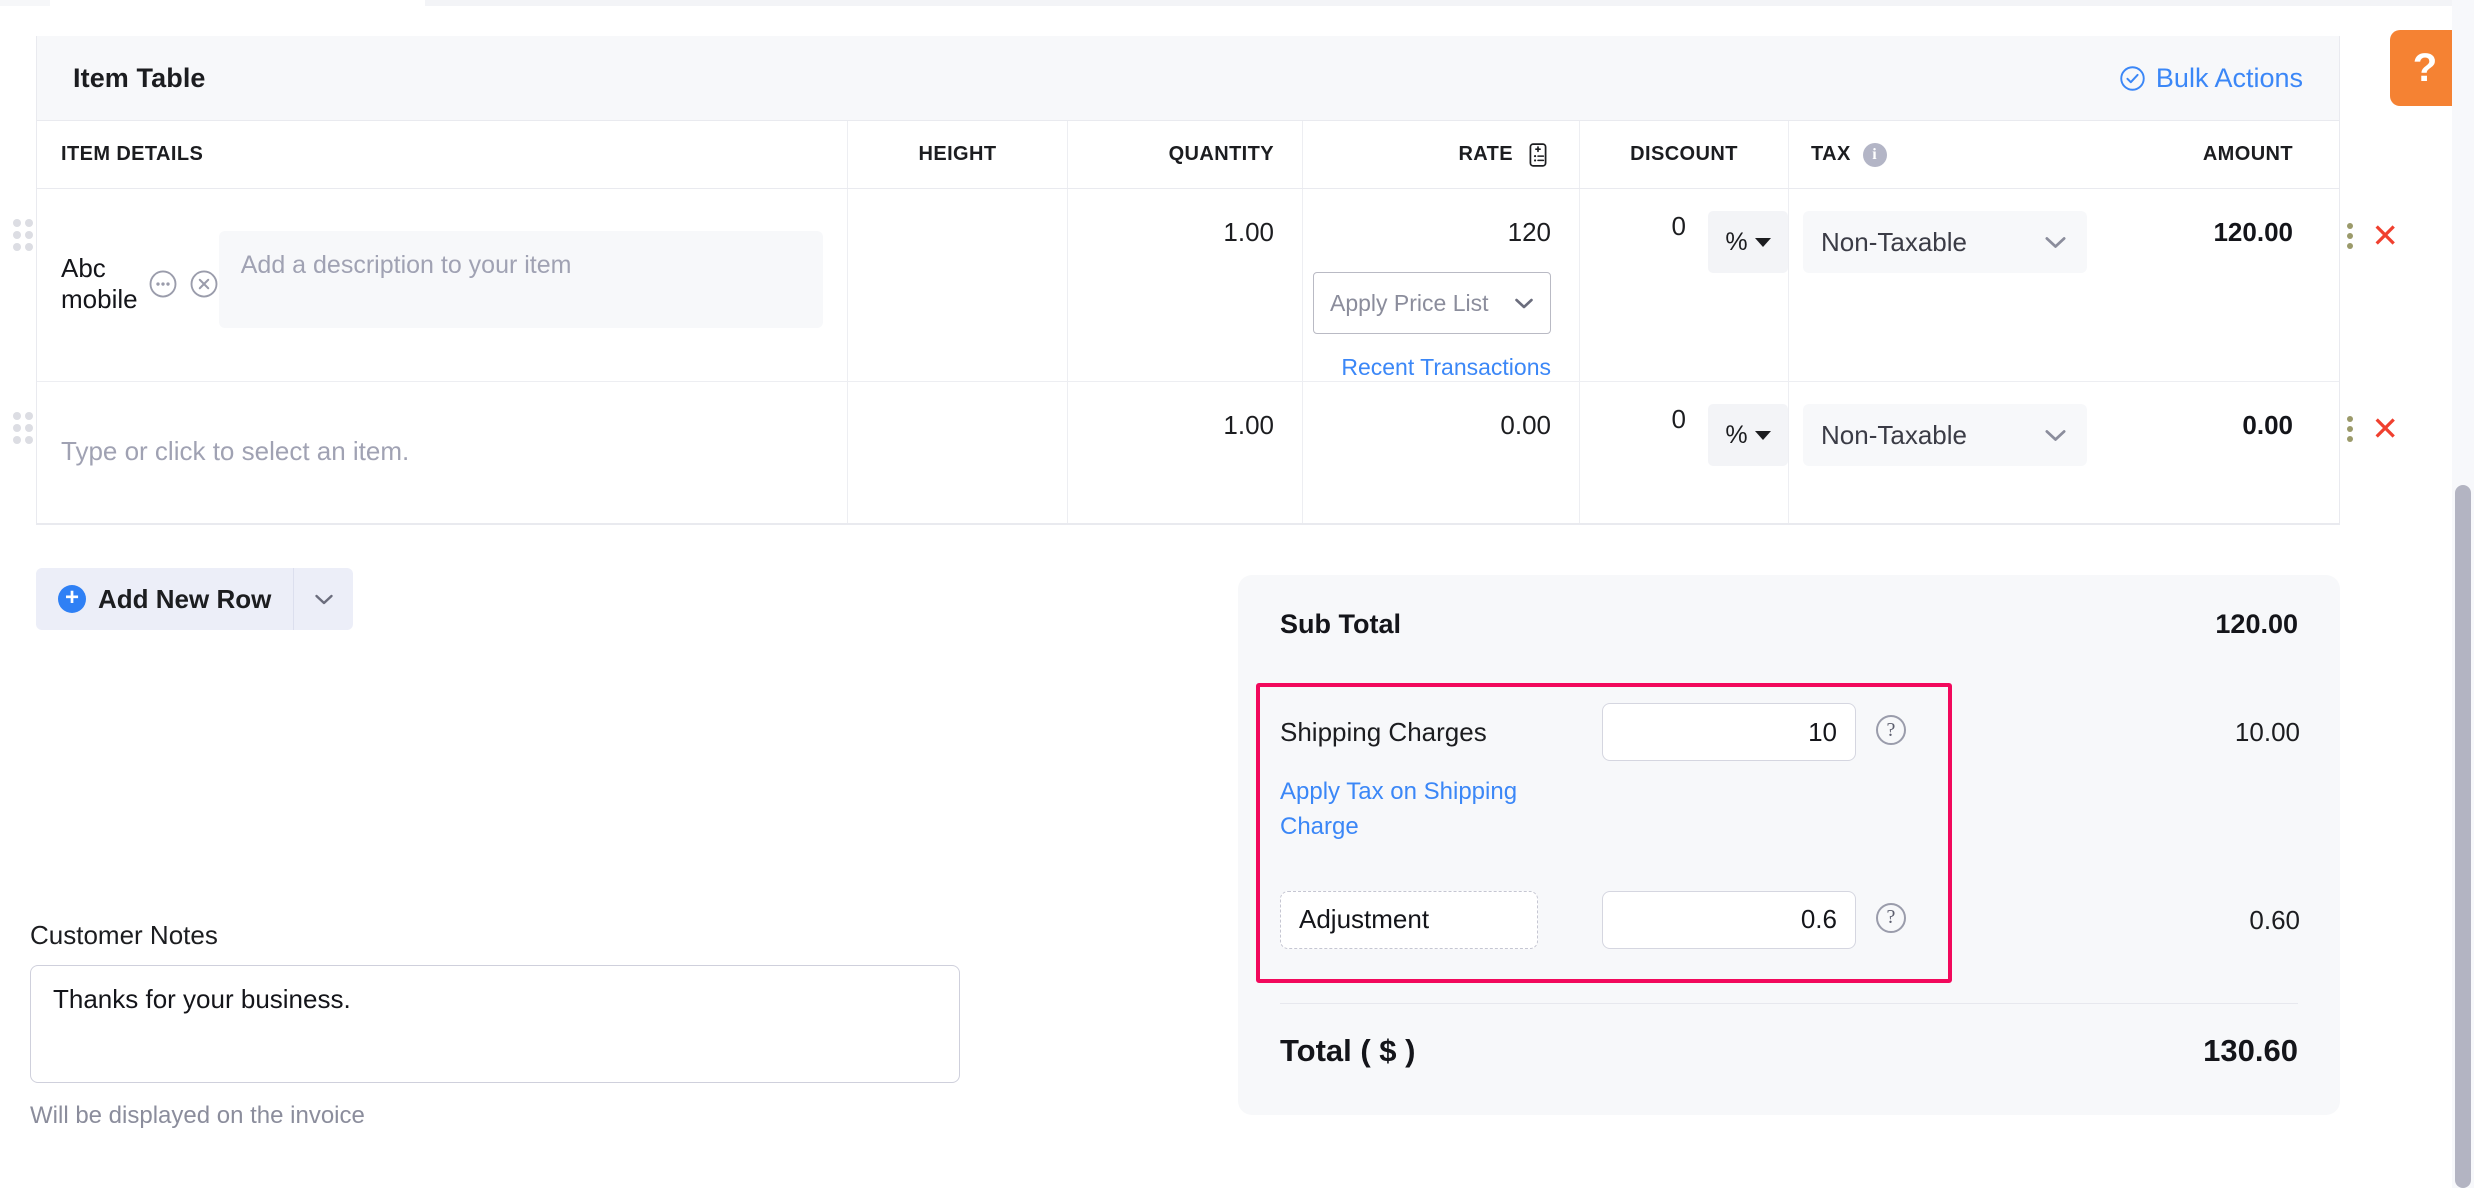 This screenshot has width=2474, height=1188. Describe the element at coordinates (1762, 435) in the screenshot. I see `caret-down-icon` at that location.